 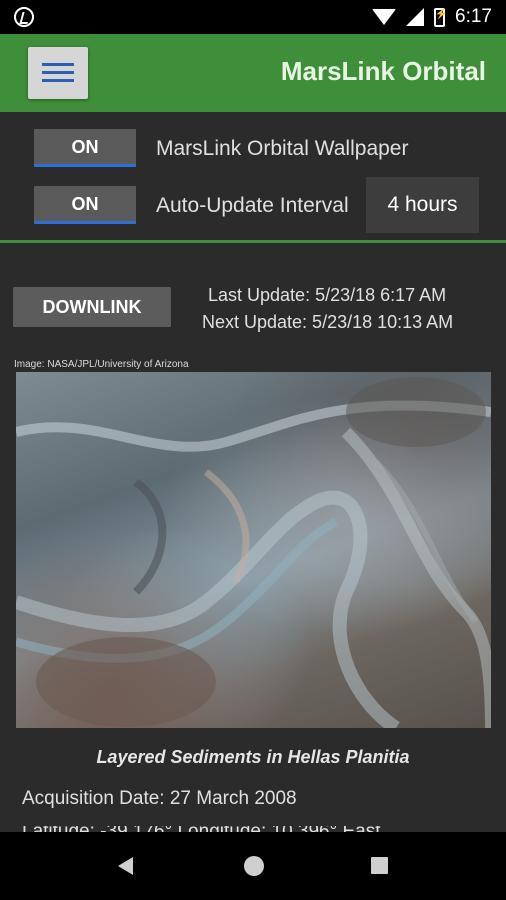 What do you see at coordinates (253, 241) in the screenshot?
I see `divider` at bounding box center [253, 241].